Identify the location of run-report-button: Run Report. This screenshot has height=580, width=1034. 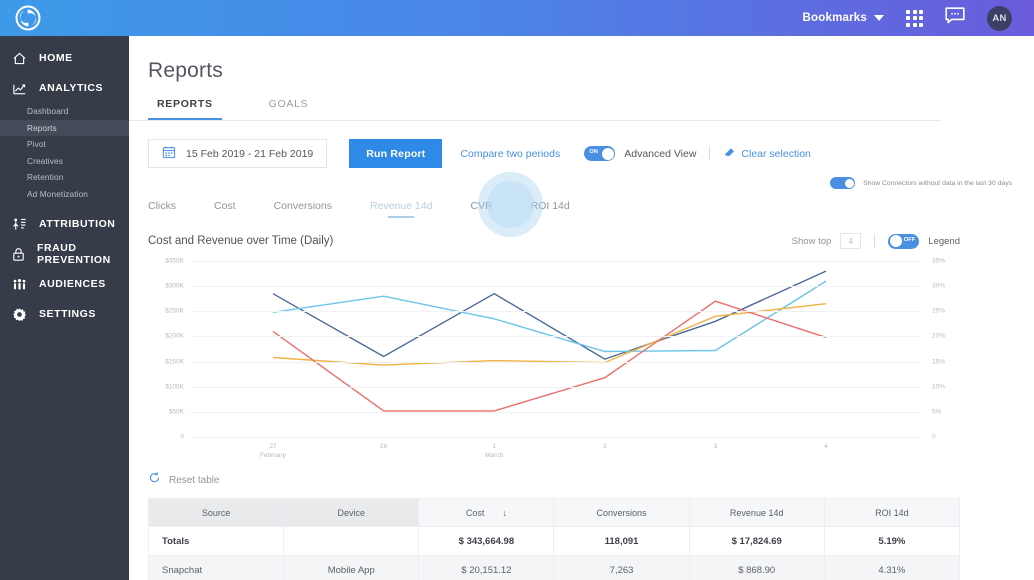
(396, 153).